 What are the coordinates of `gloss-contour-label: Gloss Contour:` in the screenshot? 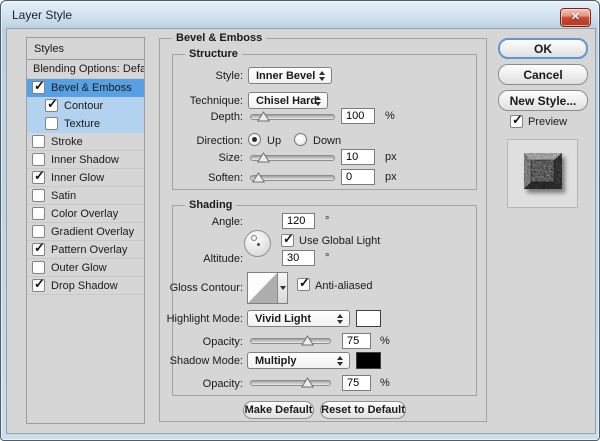 It's located at (206, 288).